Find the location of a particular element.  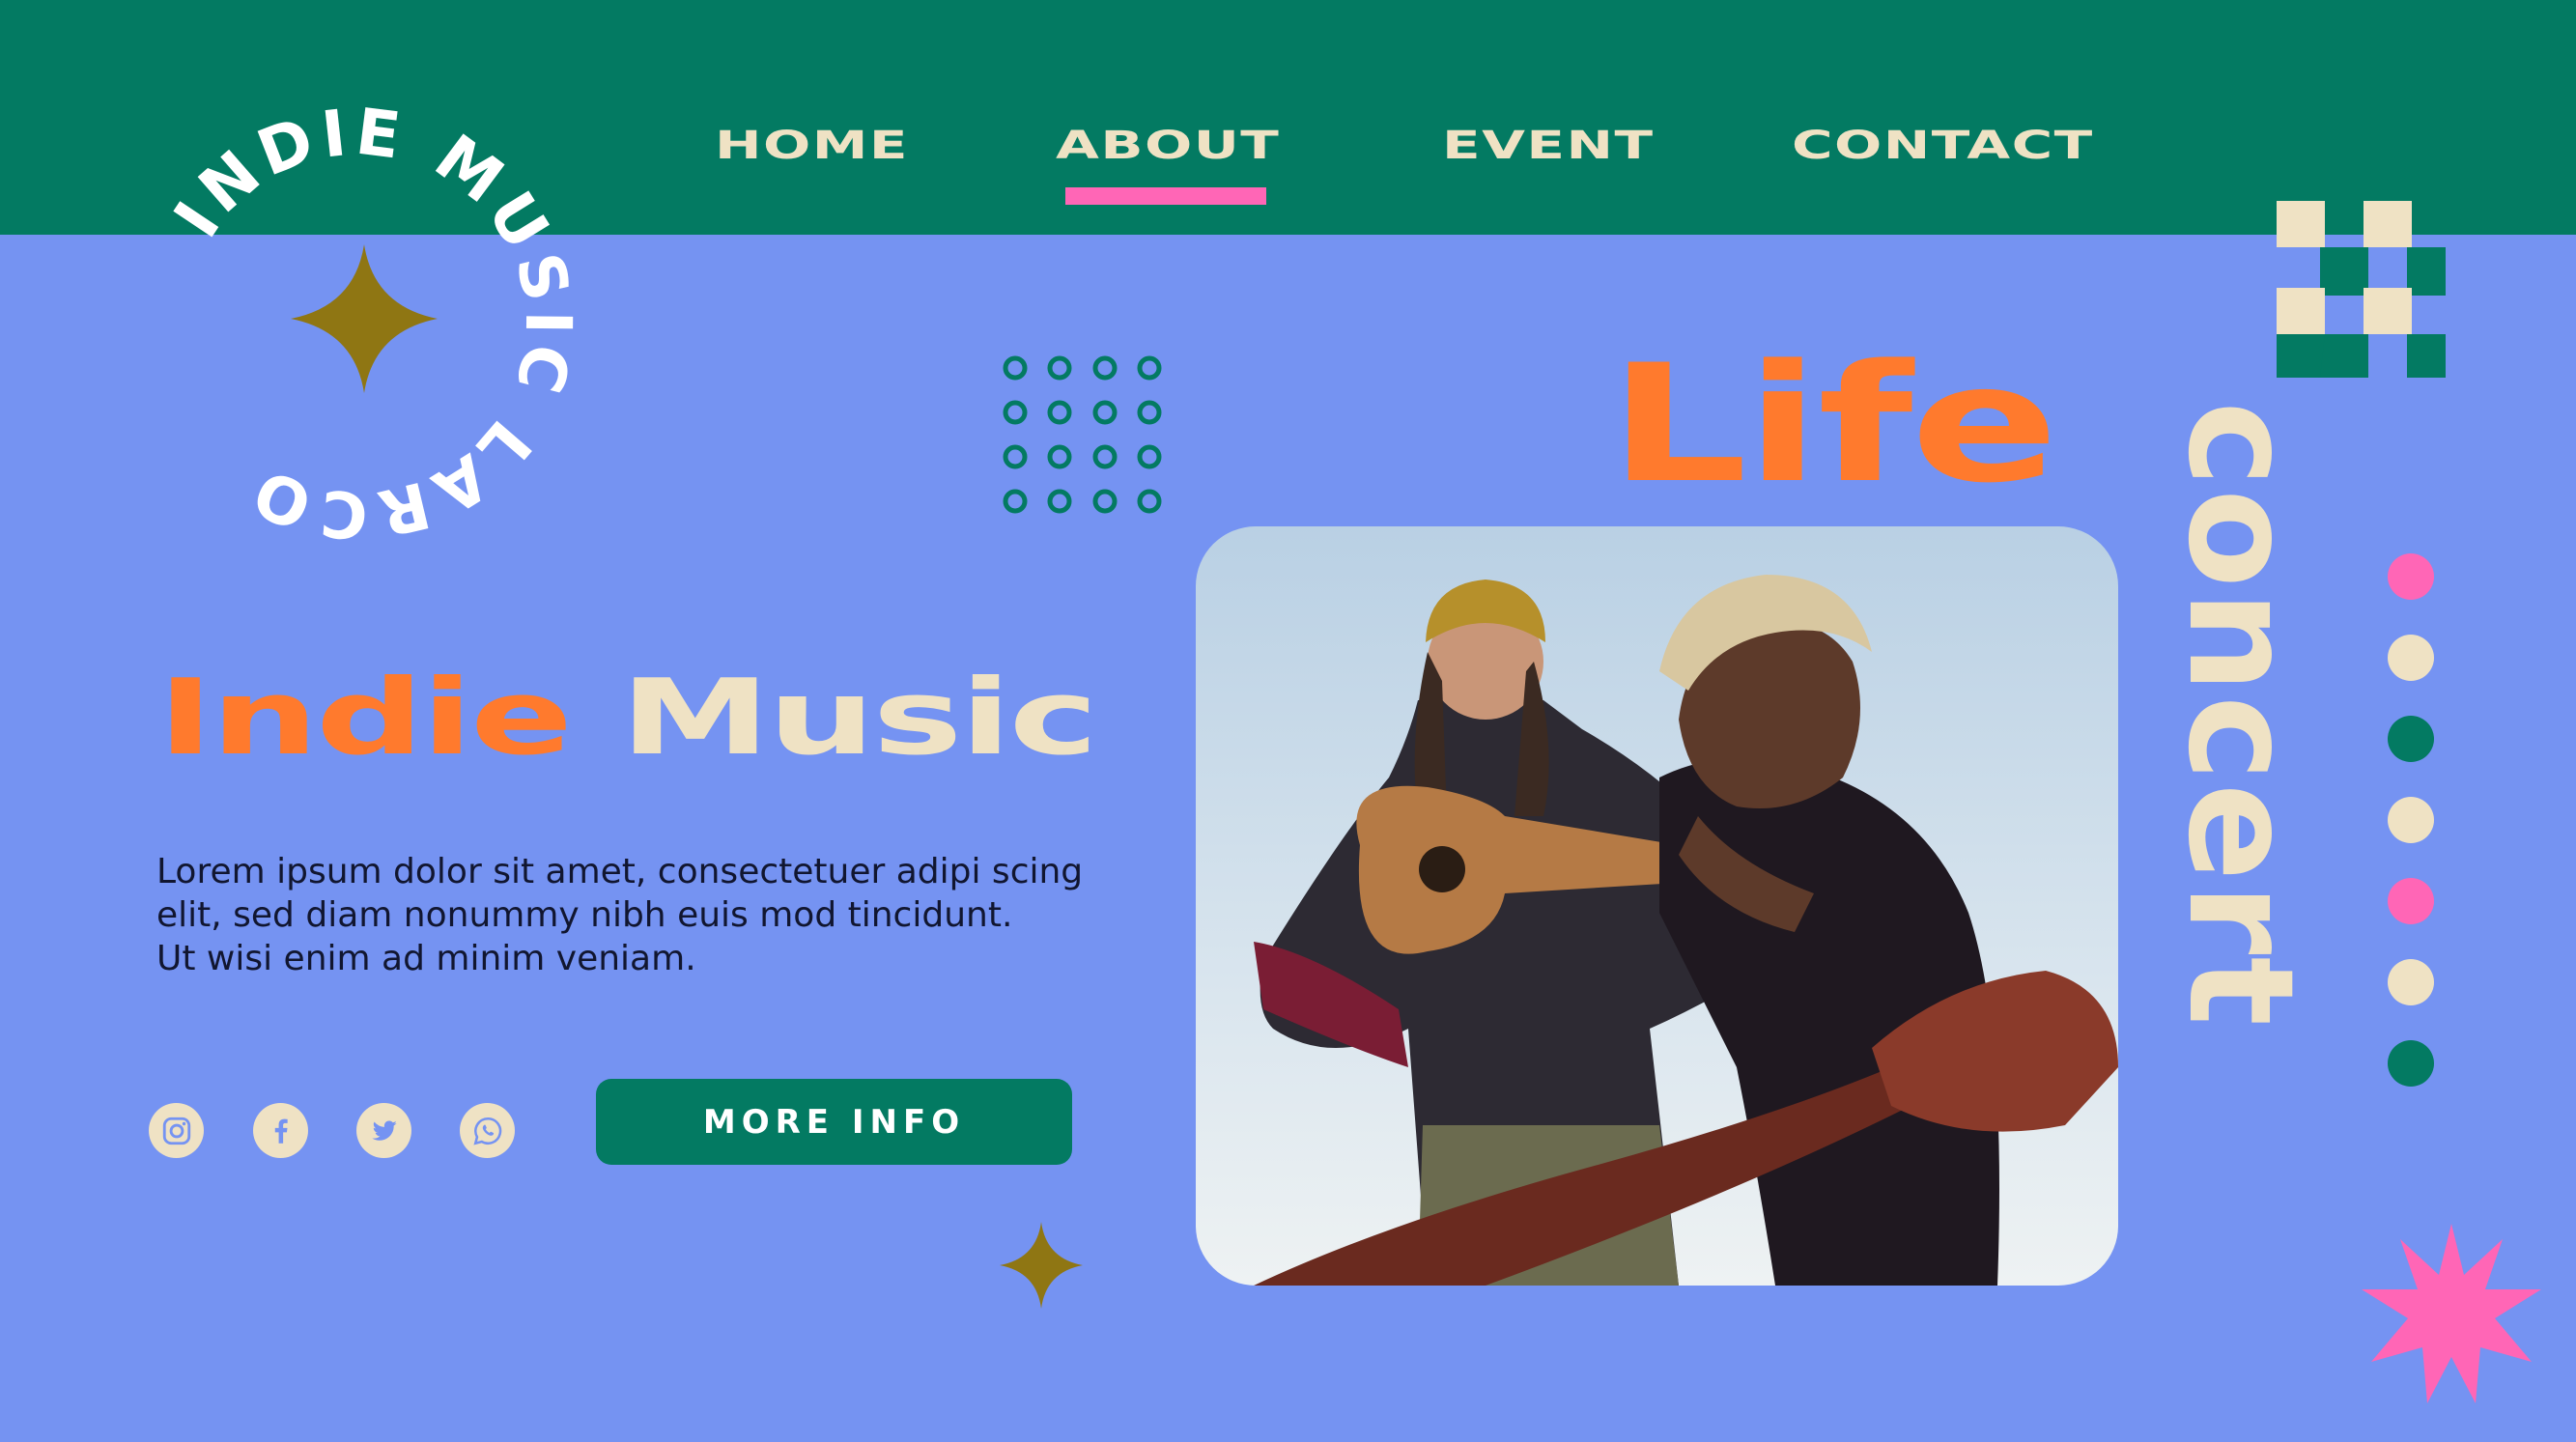

instagram-button is located at coordinates (176, 1130).